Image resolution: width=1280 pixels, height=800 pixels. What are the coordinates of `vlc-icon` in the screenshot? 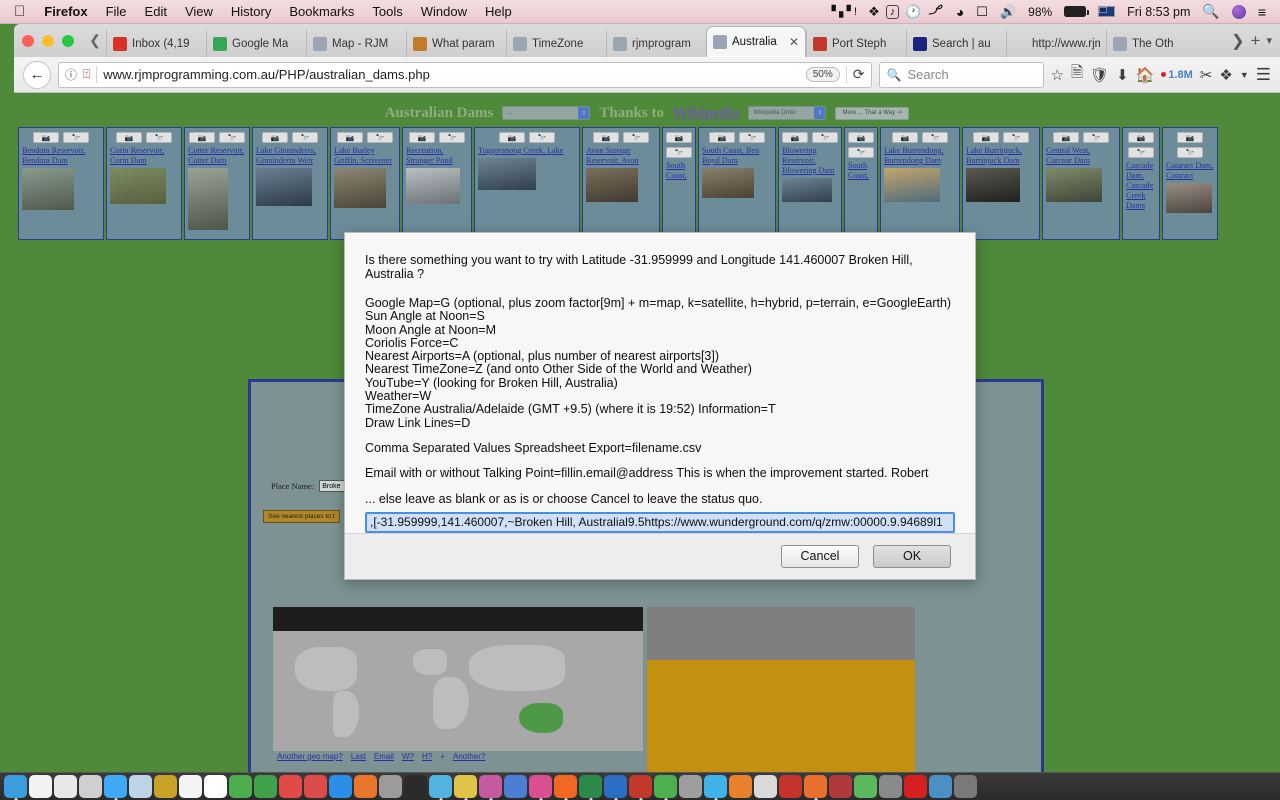 It's located at (740, 786).